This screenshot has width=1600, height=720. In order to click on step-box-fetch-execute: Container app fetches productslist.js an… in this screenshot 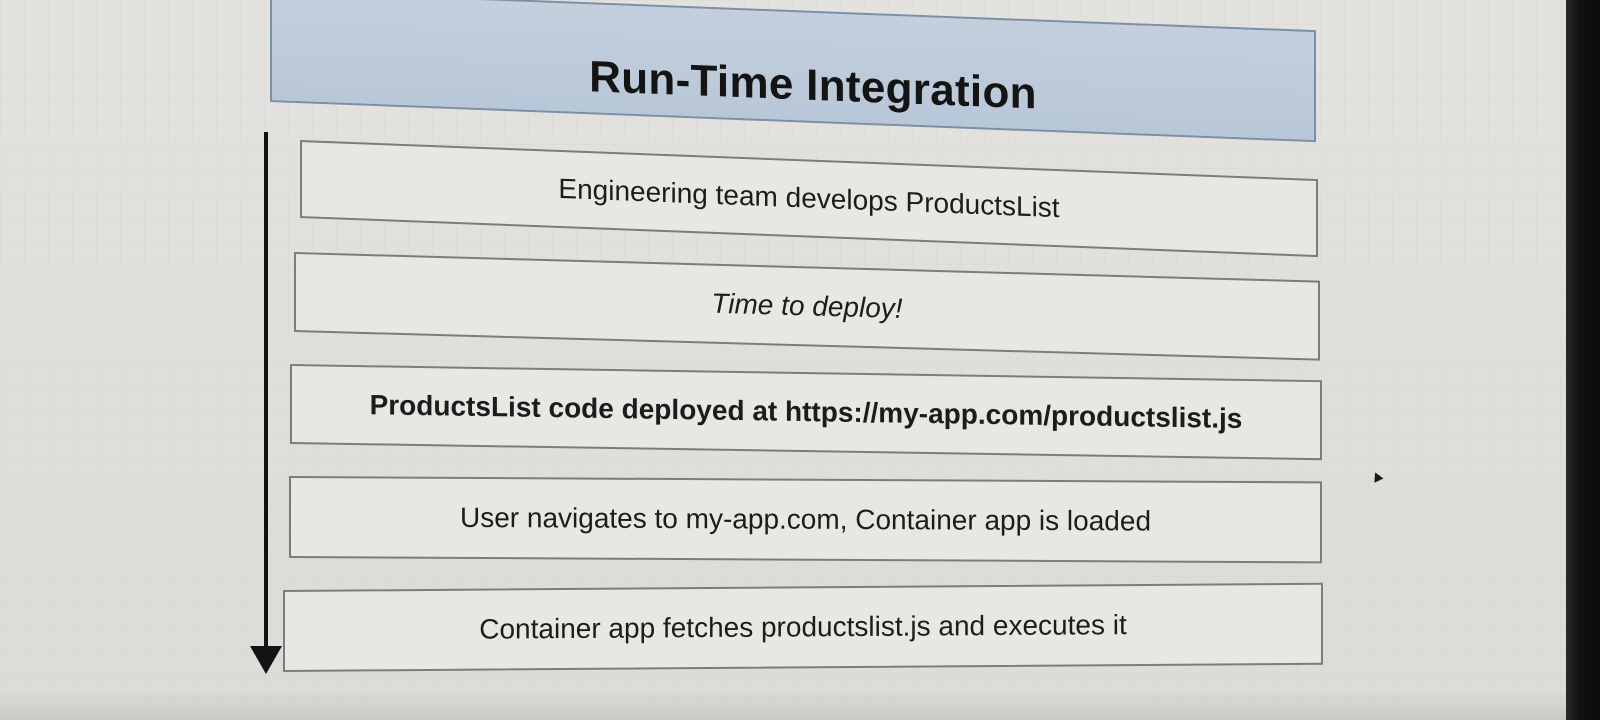, I will do `click(803, 627)`.